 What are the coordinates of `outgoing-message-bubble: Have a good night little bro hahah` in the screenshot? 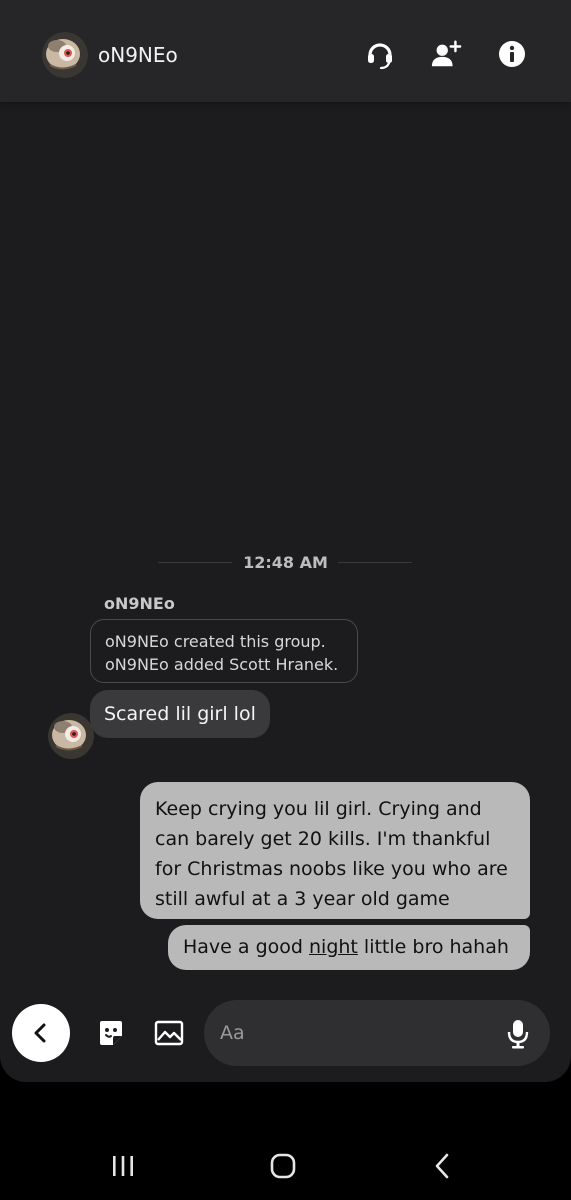 It's located at (349, 947).